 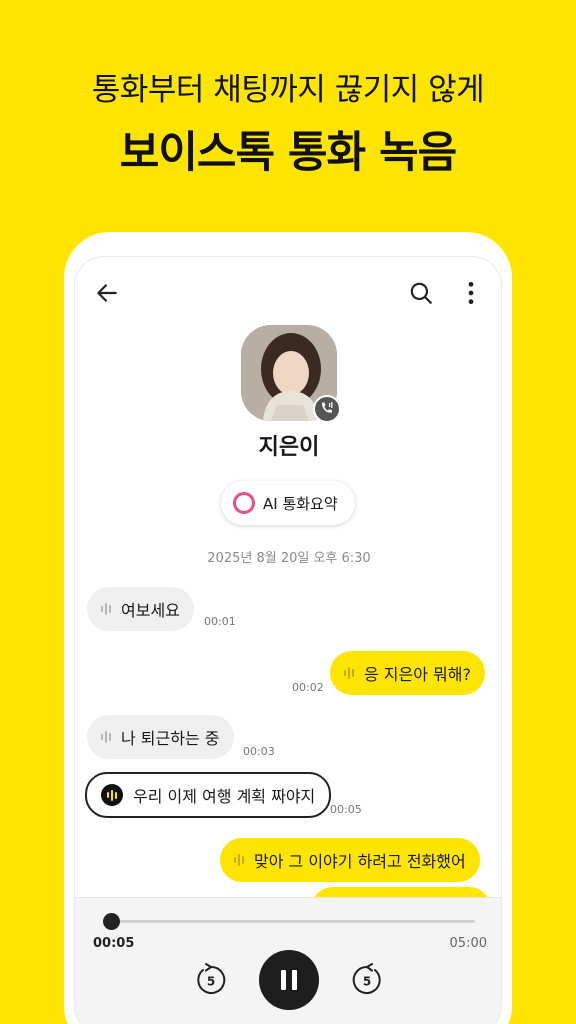 I want to click on message-text: 나 퇴근하는 중, so click(x=170, y=738).